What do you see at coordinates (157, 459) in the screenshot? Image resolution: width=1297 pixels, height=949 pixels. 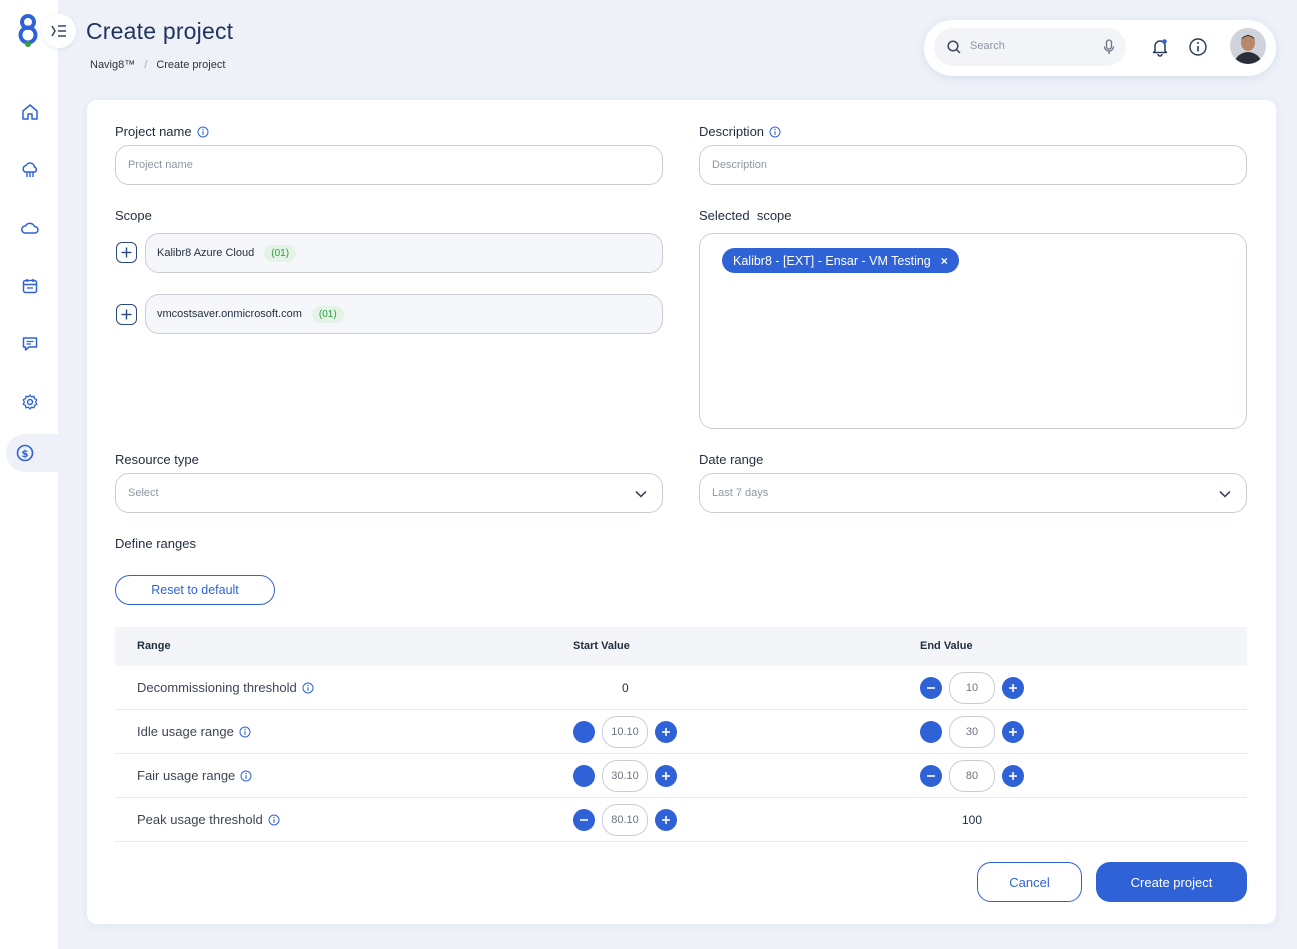 I see `resource-type-label: Resource type` at bounding box center [157, 459].